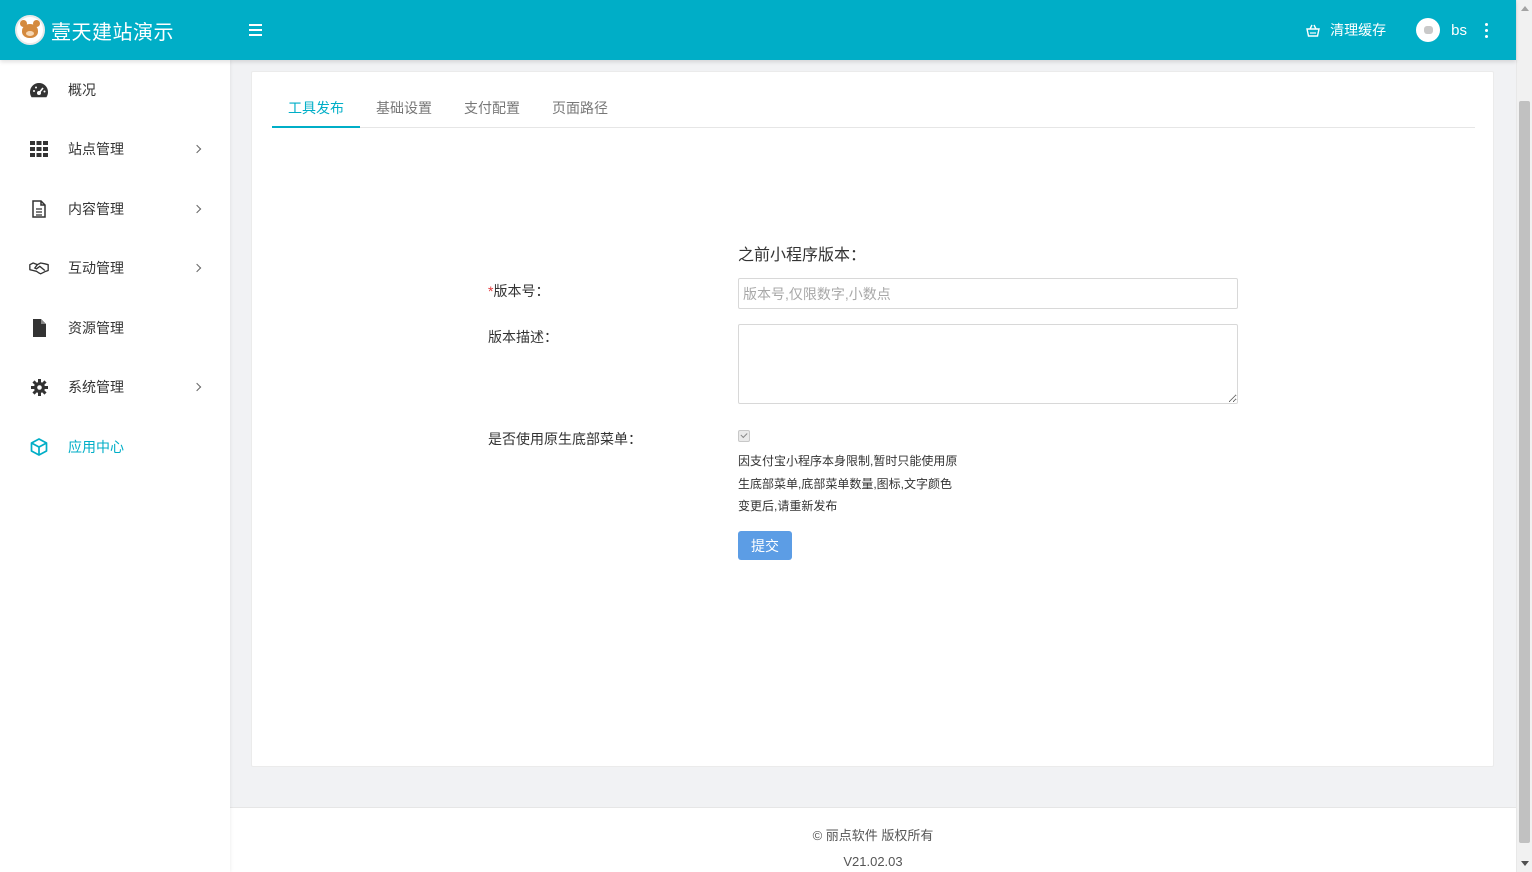  Describe the element at coordinates (39, 209) in the screenshot. I see `document-icon` at that location.